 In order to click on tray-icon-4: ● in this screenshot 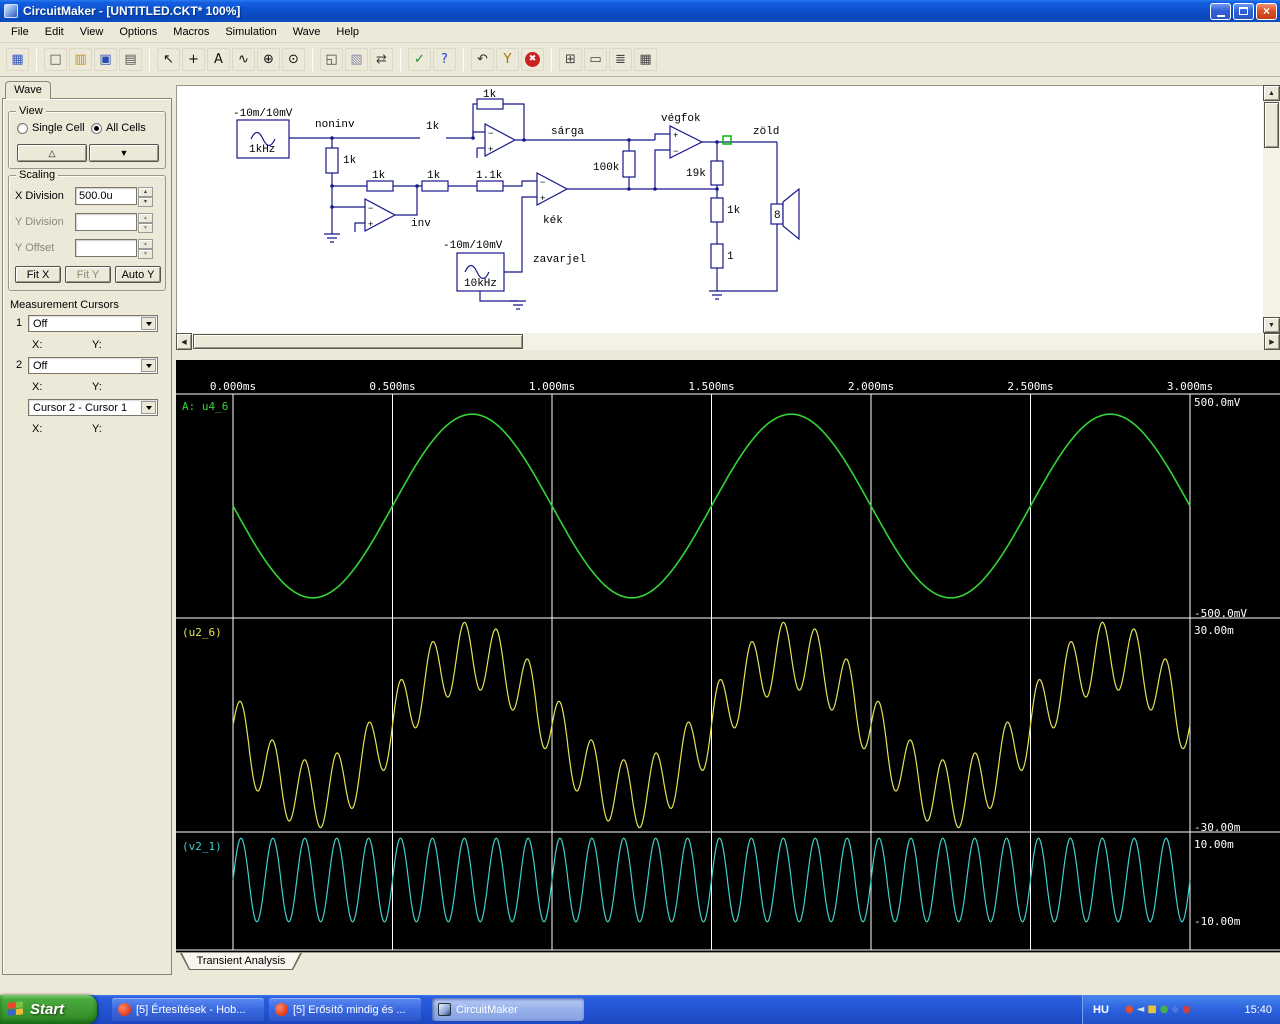, I will do `click(1164, 1009)`.